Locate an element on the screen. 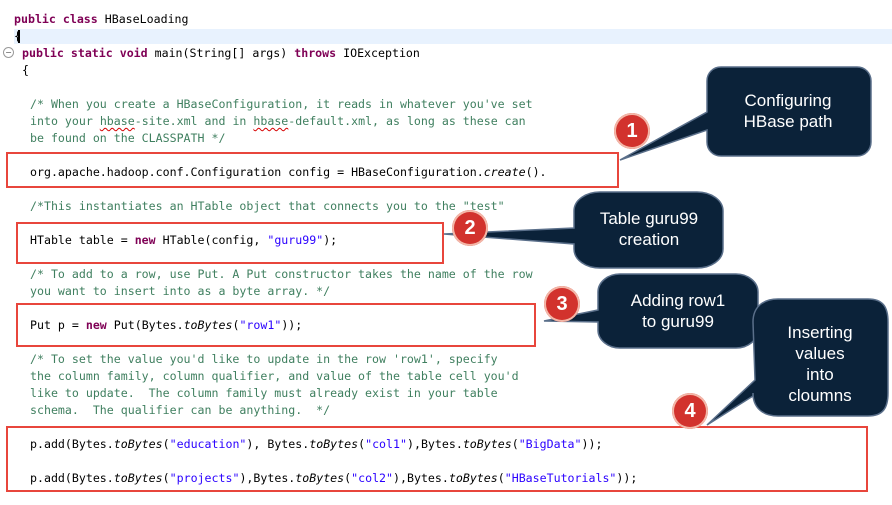  step-badge-2: 2 is located at coordinates (470, 228).